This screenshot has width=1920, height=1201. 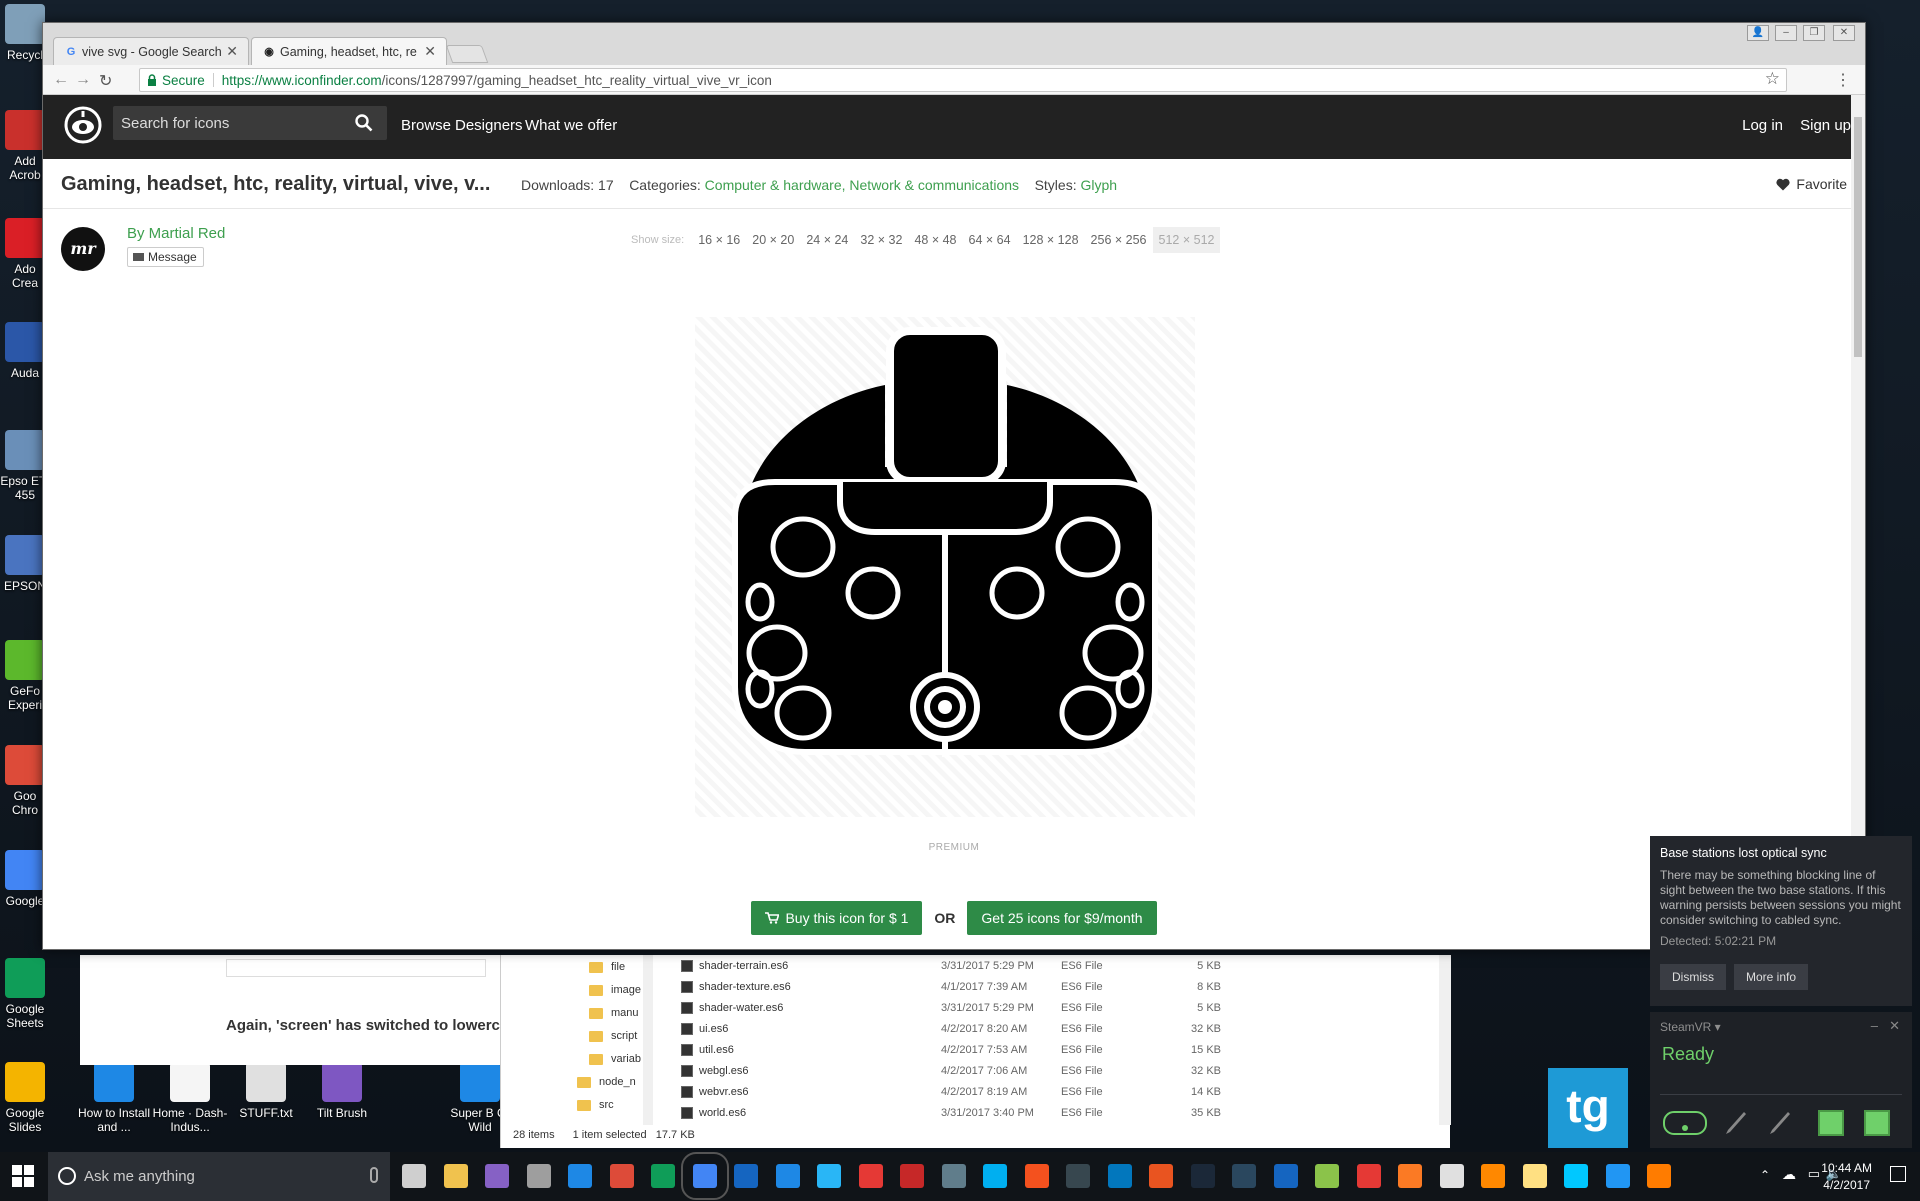 I want to click on folder-item: variab, so click(x=615, y=1059).